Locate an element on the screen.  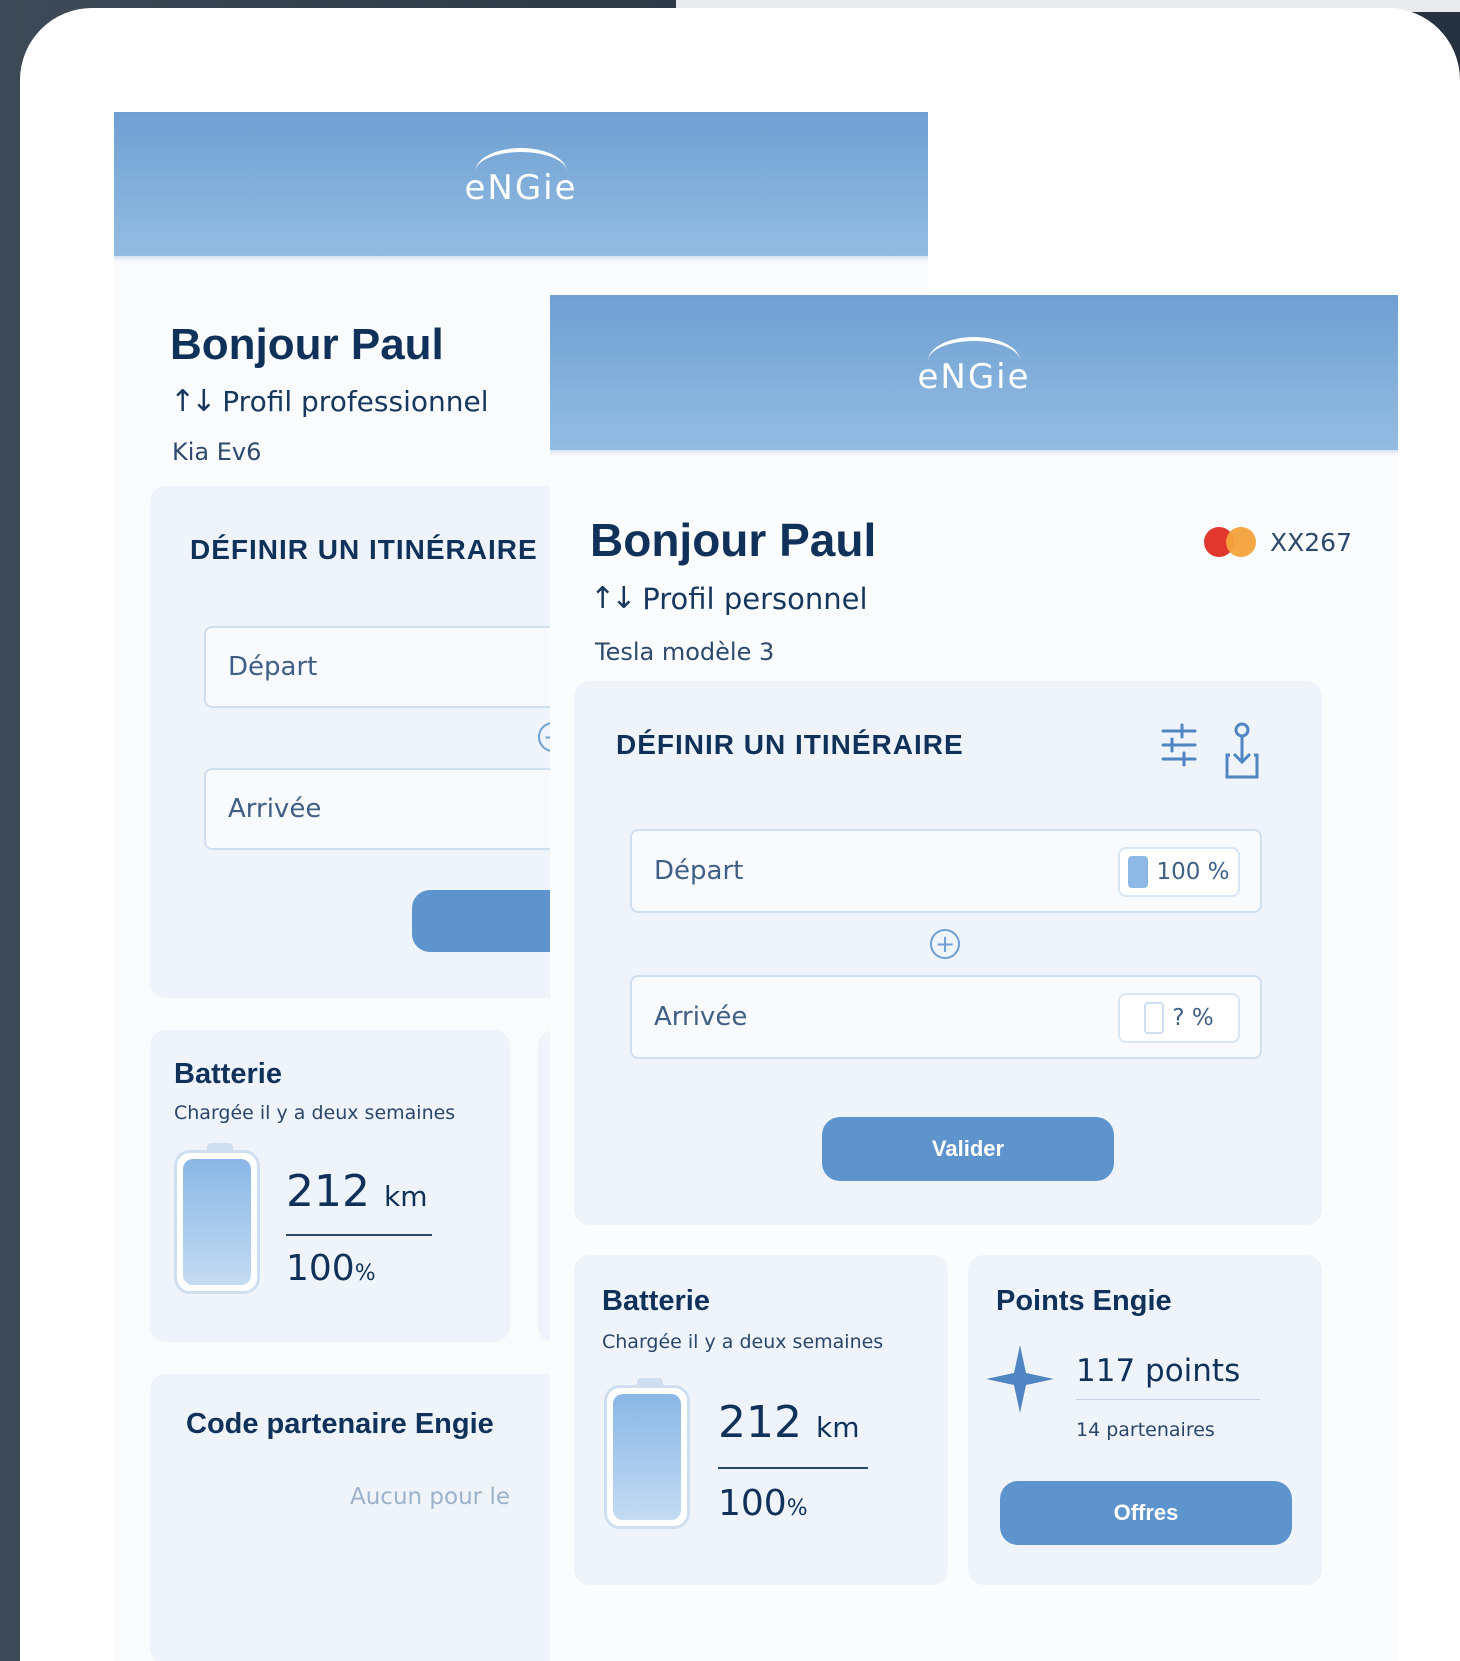
card-number: XX267 is located at coordinates (1311, 542).